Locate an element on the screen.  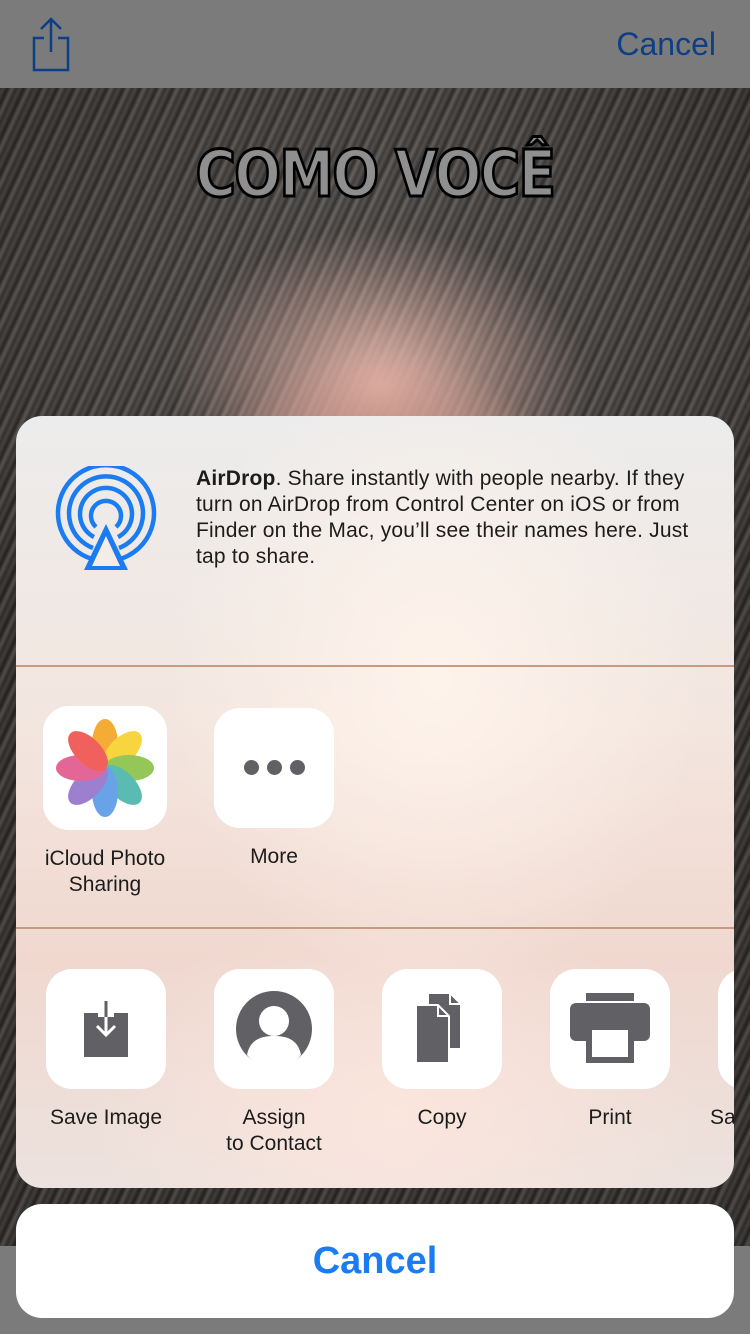
copy-tile is located at coordinates (442, 1029).